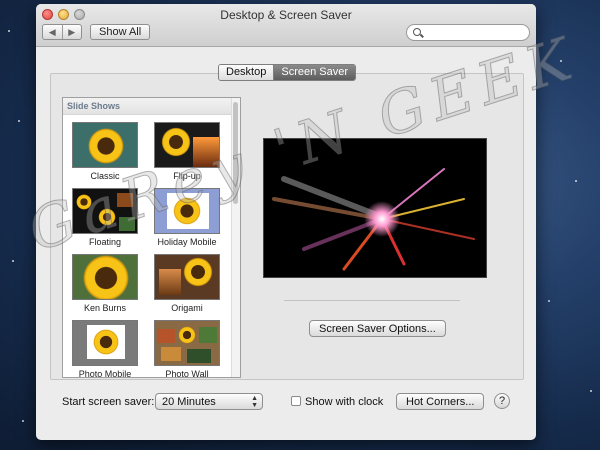  Describe the element at coordinates (247, 72) in the screenshot. I see `tab-desktop: Desktop` at that location.